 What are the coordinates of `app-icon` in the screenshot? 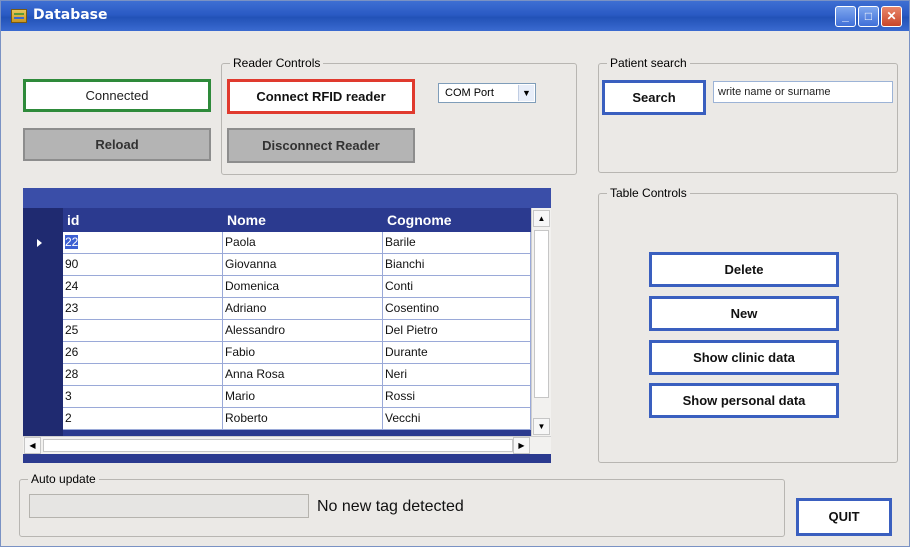 It's located at (19, 16).